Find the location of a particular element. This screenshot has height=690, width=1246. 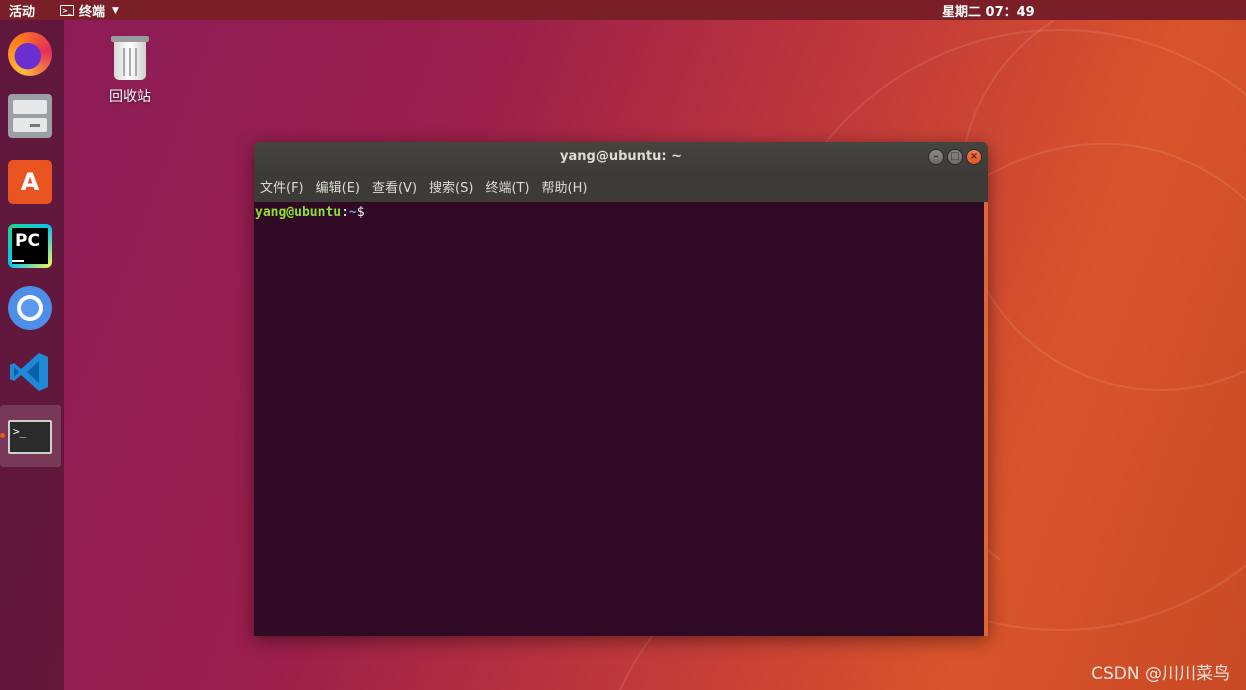

clock: 星期二 07：49 is located at coordinates (988, 10).